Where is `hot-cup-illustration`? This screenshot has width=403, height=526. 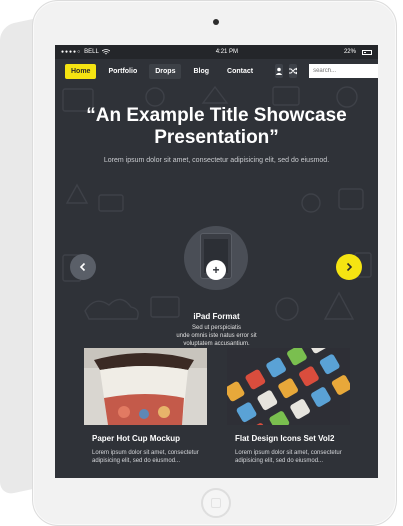 hot-cup-illustration is located at coordinates (145, 386).